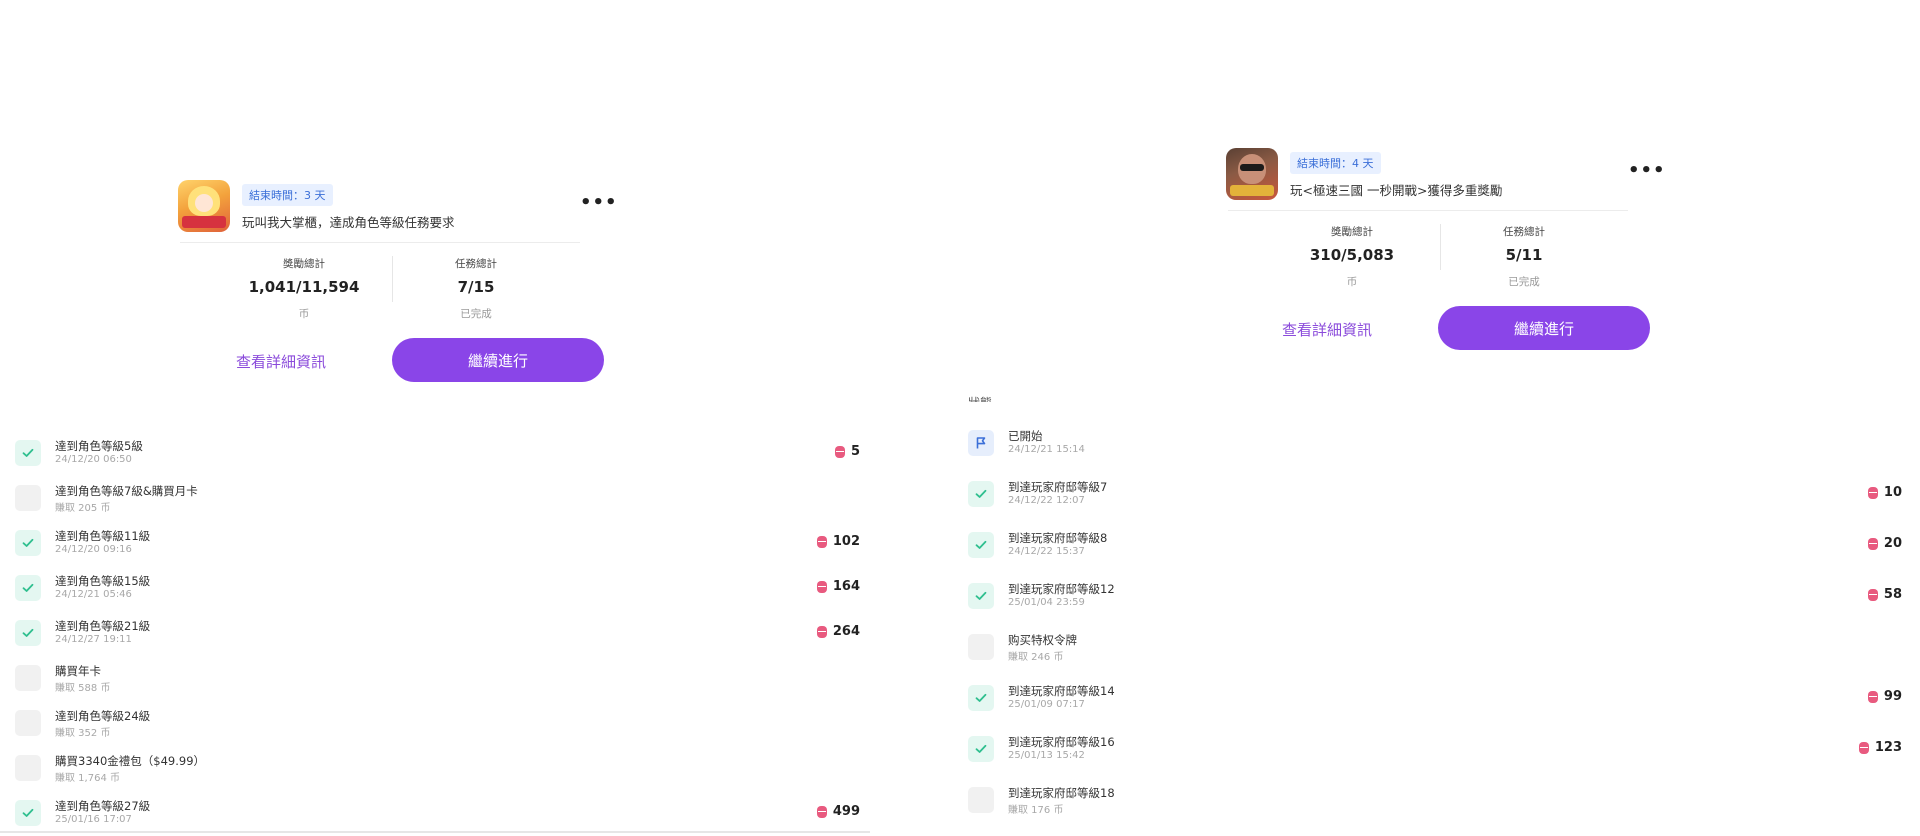  Describe the element at coordinates (437, 546) in the screenshot. I see `list-item: 達到角色等級11級 24/12/20 09:16 102` at that location.